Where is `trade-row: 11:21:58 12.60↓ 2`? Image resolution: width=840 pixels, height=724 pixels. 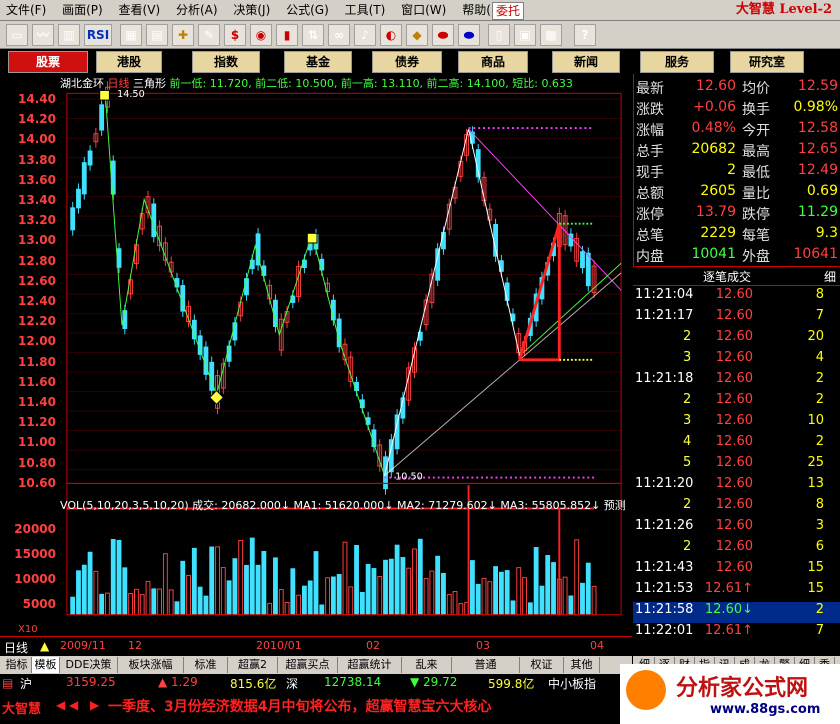 trade-row: 11:21:58 12.60↓ 2 is located at coordinates (736, 612).